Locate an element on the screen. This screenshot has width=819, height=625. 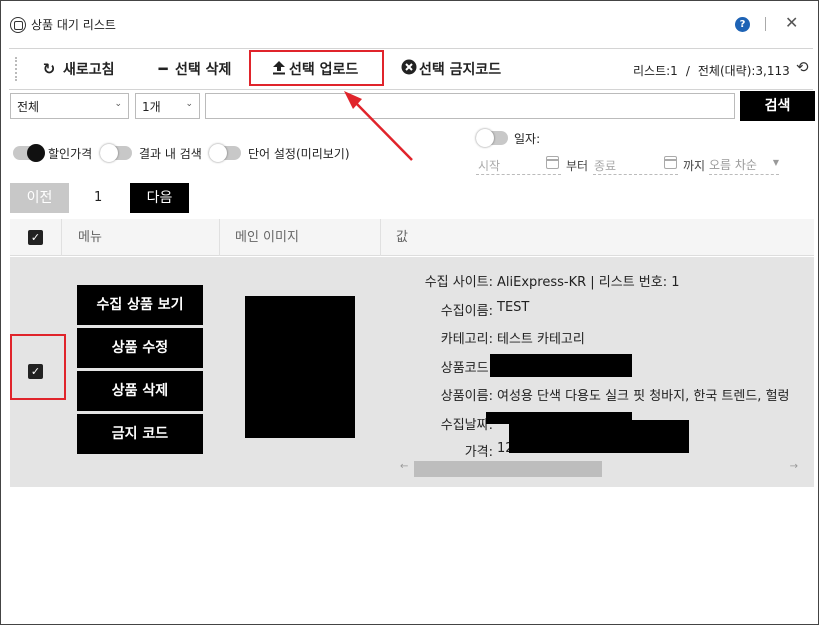
delete-selected-button: ━ 선택 삭제 is located at coordinates (194, 69).